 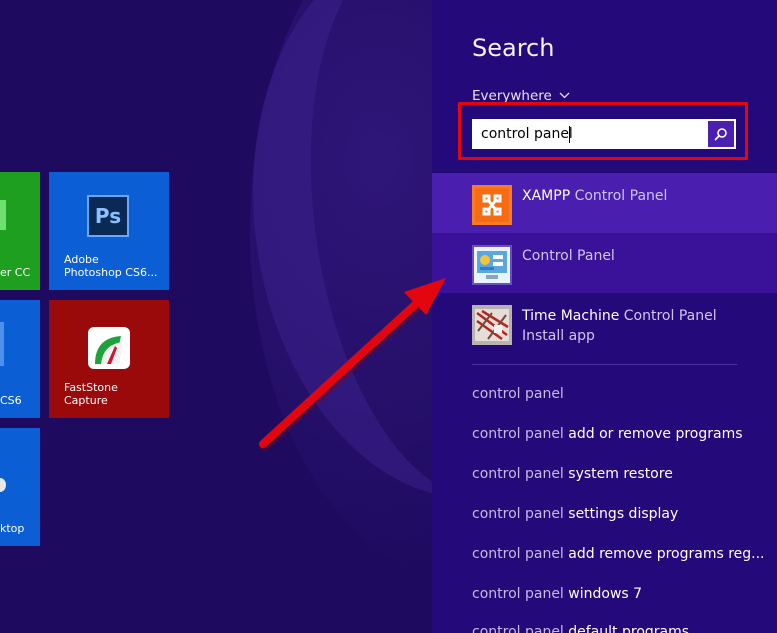 I want to click on tile-partial-green: er CC, so click(x=20, y=231).